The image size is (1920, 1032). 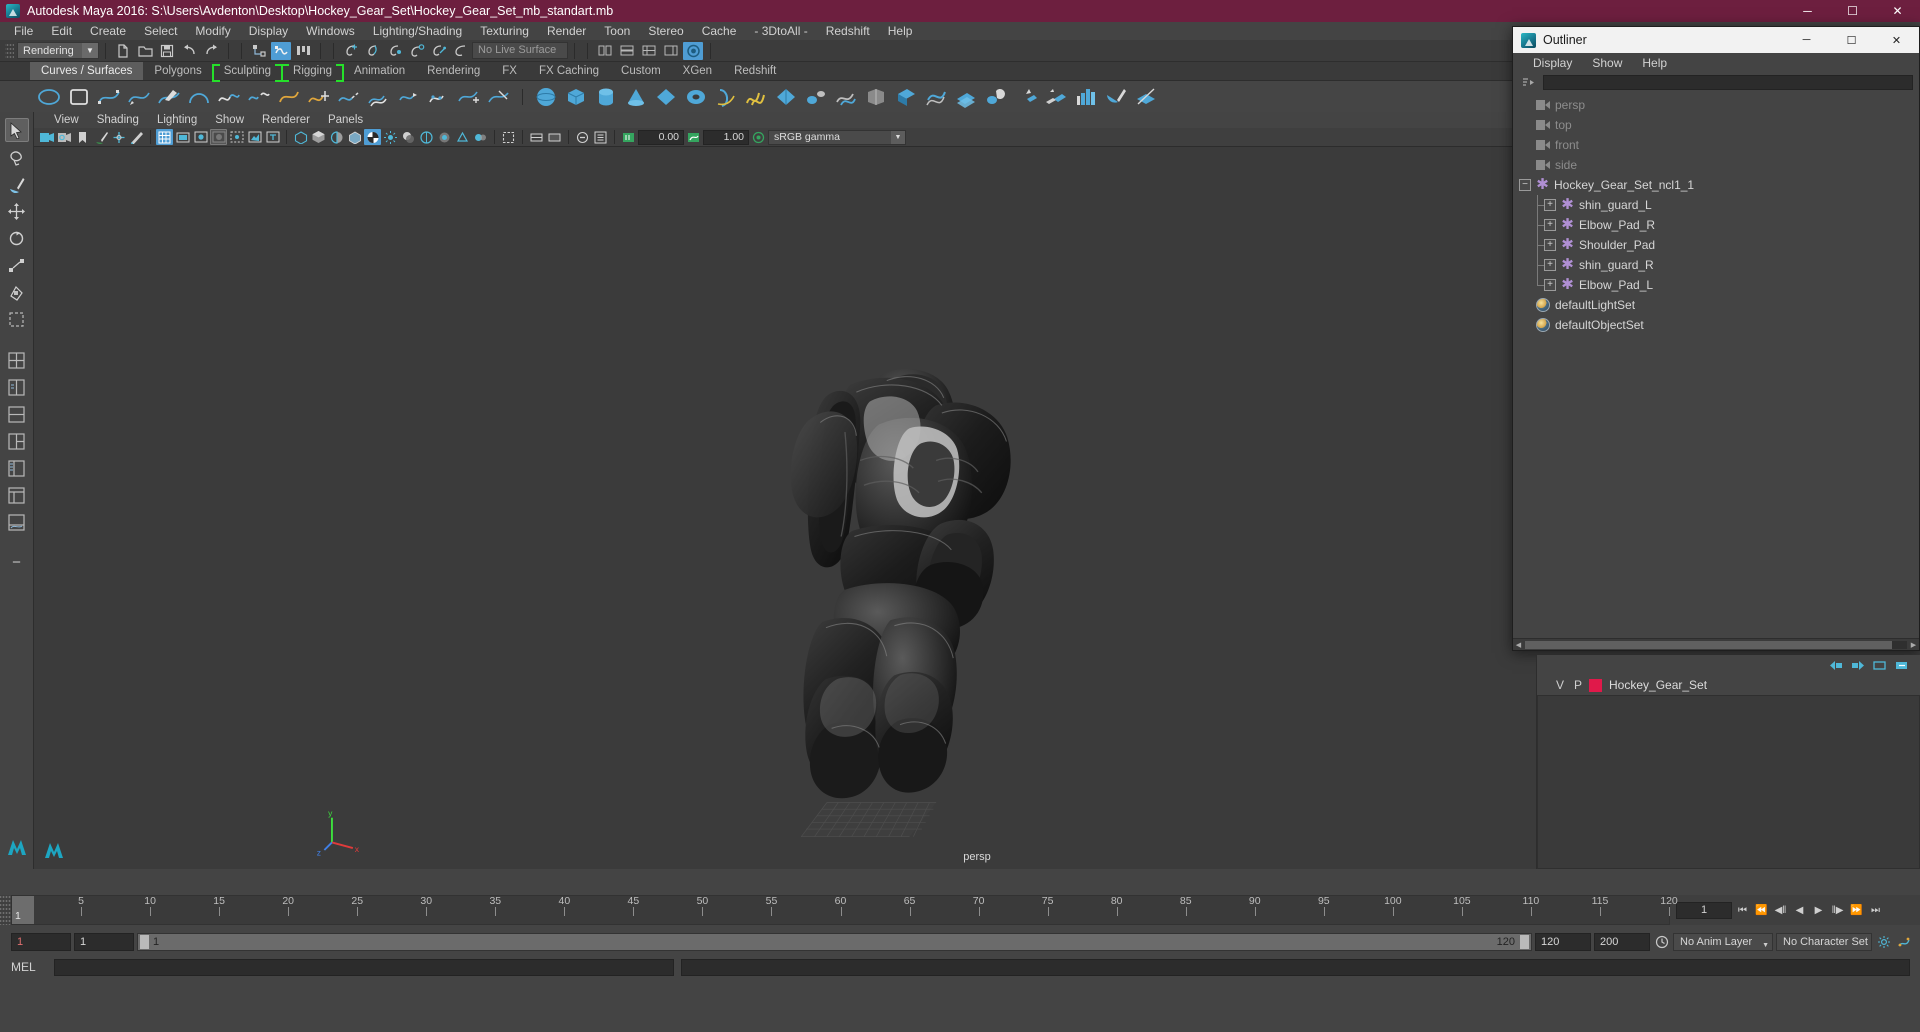 I want to click on statusline-grip, so click(x=9, y=50).